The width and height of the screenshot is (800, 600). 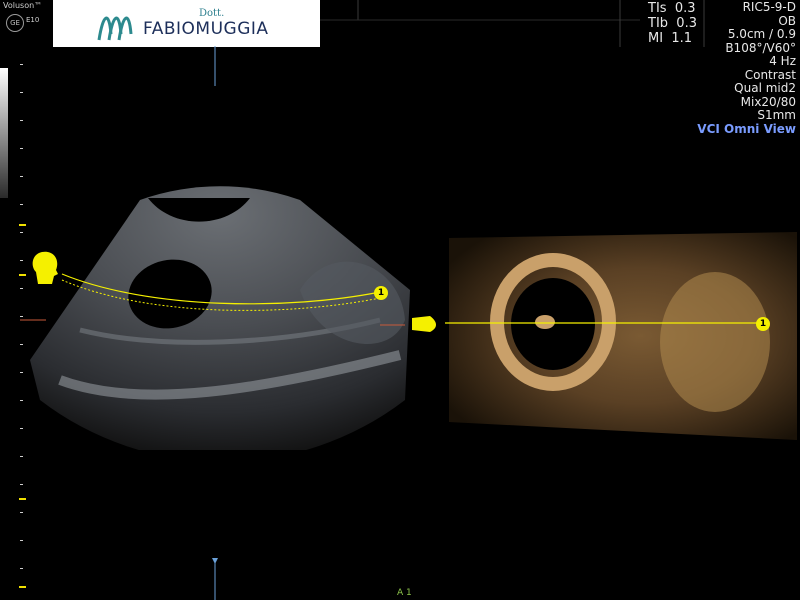 I want to click on active-view-indicator: A 1, so click(x=404, y=593).